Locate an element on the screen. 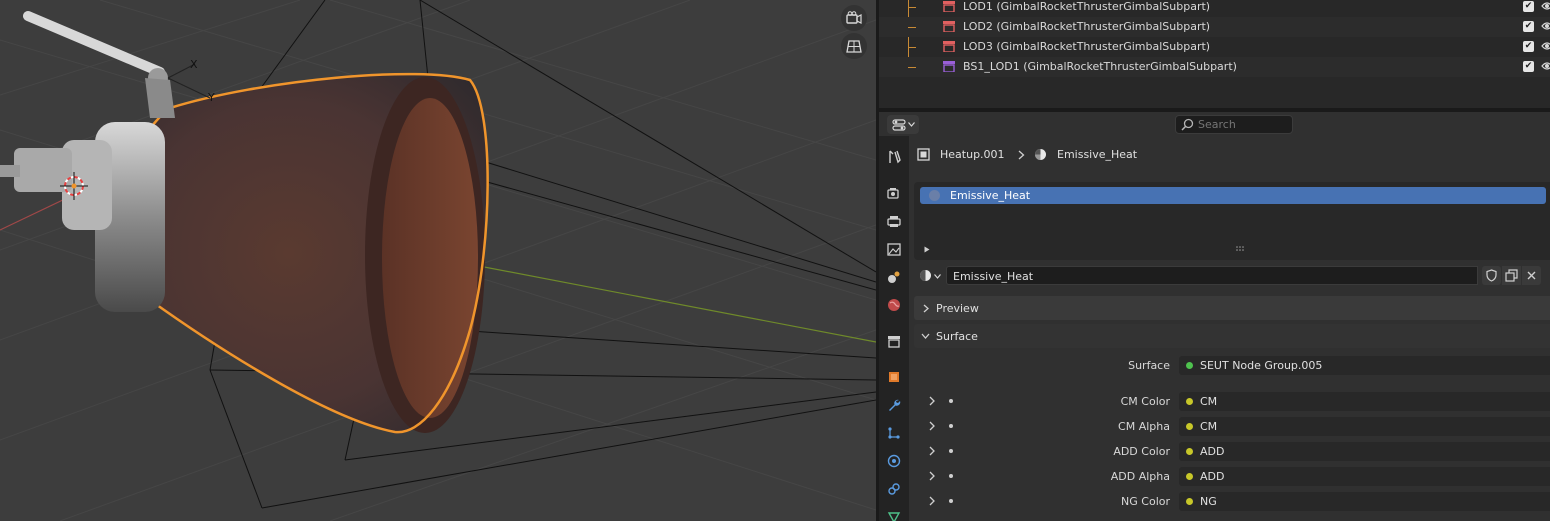 The width and height of the screenshot is (1550, 521). physics-icon is located at coordinates (894, 461).